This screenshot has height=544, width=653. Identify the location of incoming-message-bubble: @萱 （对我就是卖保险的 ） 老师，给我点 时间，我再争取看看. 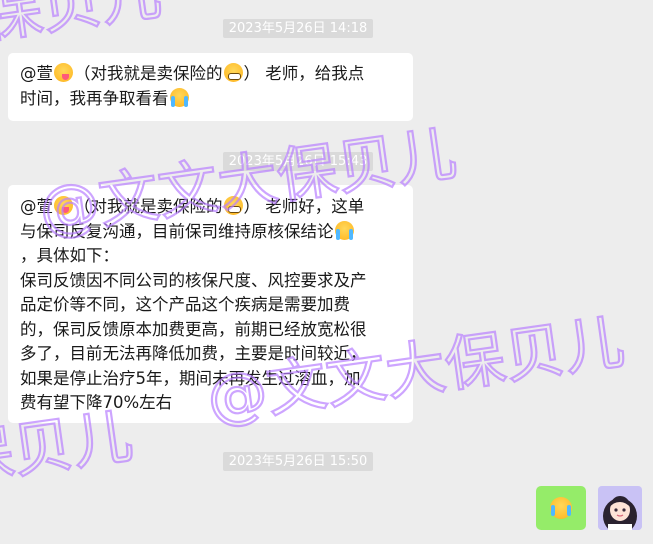
(210, 87).